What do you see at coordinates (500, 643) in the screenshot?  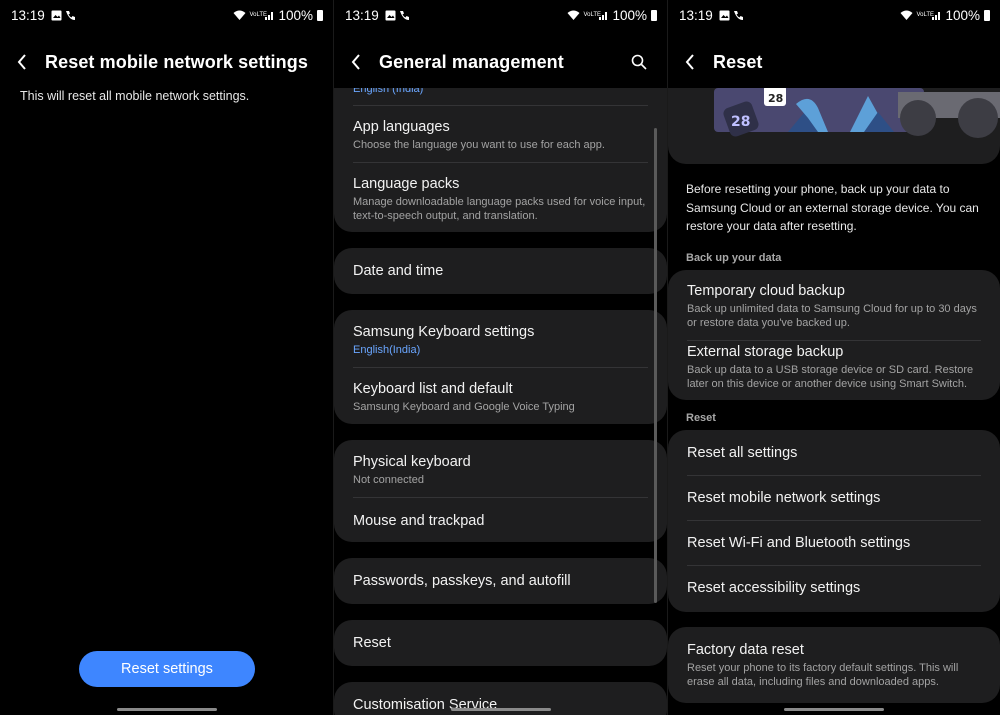 I see `reset-item: Reset` at bounding box center [500, 643].